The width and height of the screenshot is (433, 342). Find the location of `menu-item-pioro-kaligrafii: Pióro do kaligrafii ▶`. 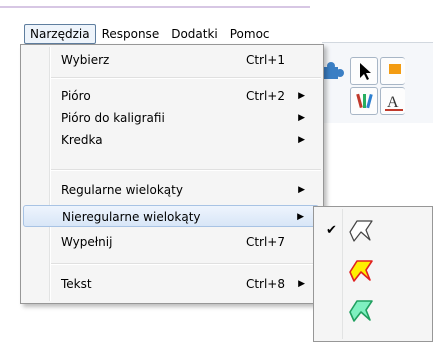

menu-item-pioro-kaligrafii: Pióro do kaligrafii ▶ is located at coordinates (171, 118).